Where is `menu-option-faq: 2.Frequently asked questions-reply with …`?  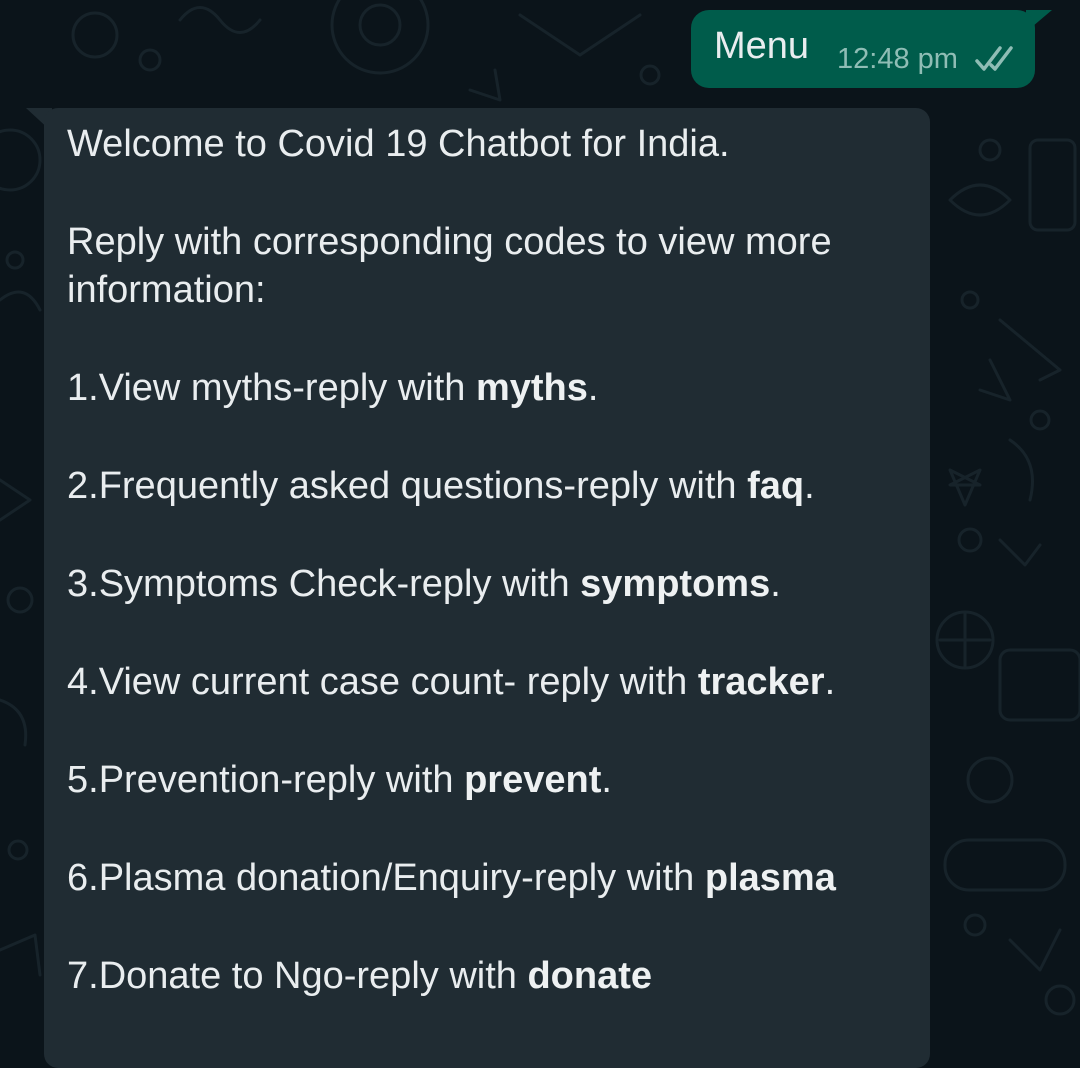 menu-option-faq: 2.Frequently asked questions-reply with … is located at coordinates (441, 486).